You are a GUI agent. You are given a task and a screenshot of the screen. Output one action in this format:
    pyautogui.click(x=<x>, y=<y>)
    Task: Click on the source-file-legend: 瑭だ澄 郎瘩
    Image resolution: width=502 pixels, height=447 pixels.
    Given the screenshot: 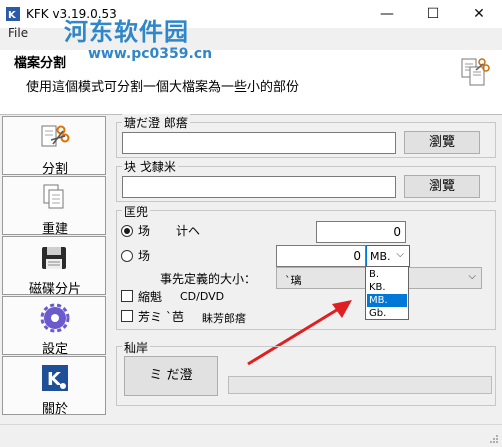 What is the action you would take?
    pyautogui.click(x=156, y=122)
    